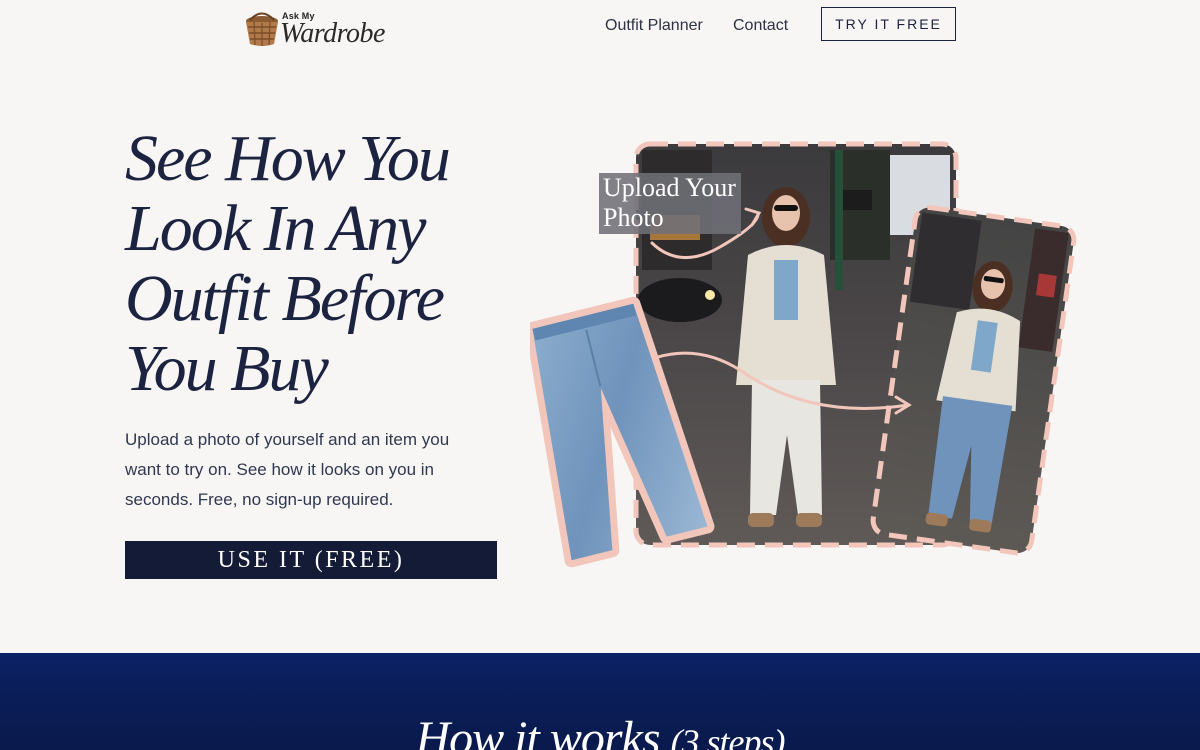 This screenshot has height=750, width=1200. I want to click on upload-label-line: Photo, so click(633, 217).